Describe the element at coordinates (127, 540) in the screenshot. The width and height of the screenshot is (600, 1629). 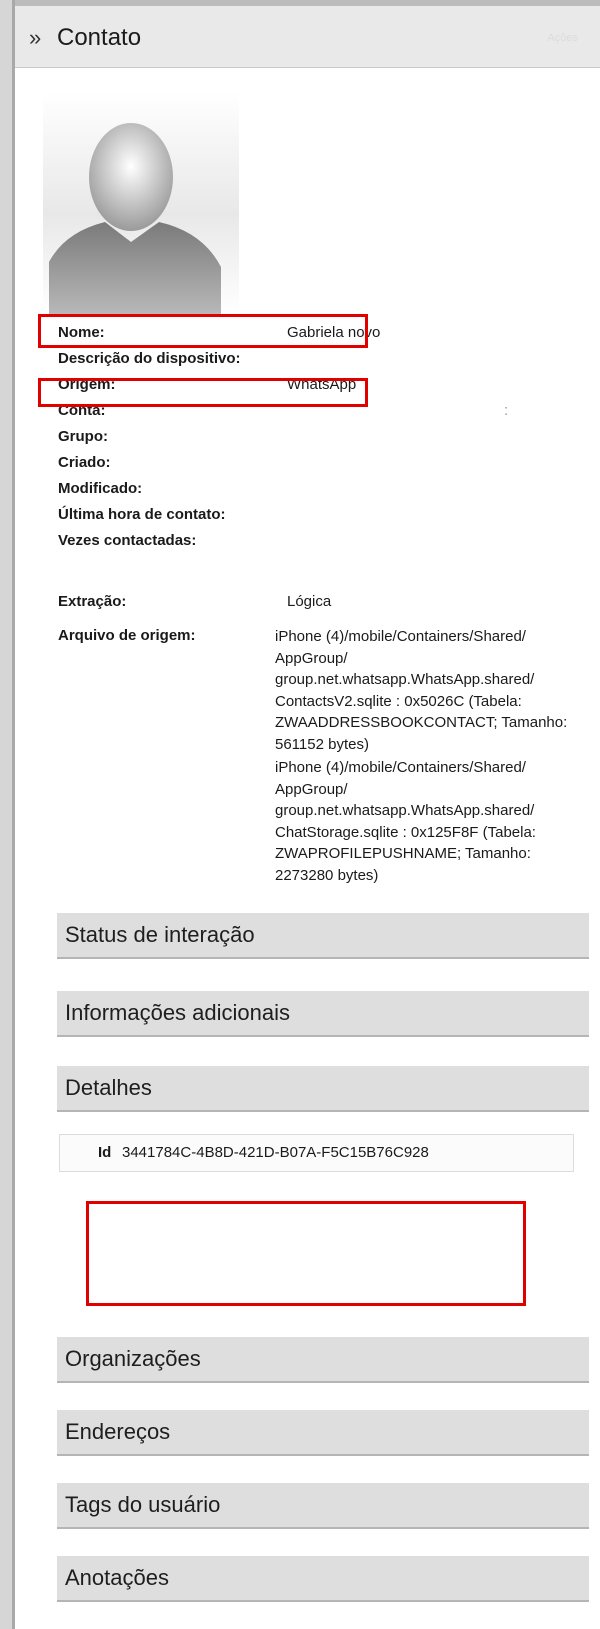
I see `prop-label: Vezes contactadas:` at that location.